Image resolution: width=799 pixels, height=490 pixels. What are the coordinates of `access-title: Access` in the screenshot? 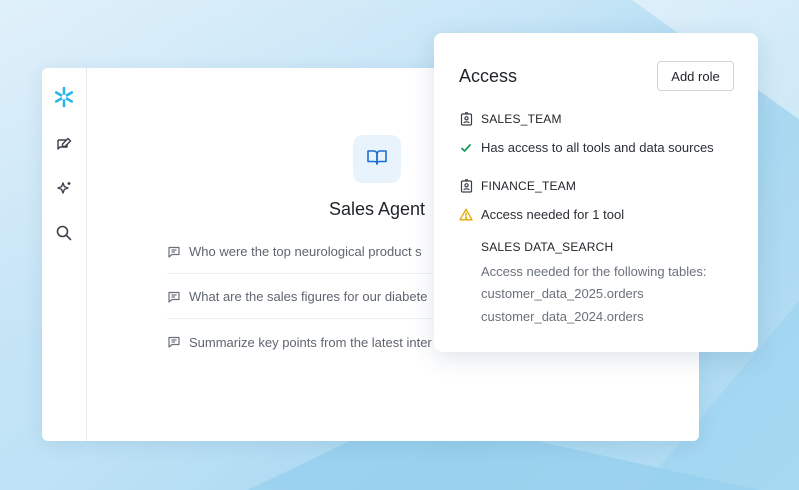 It's located at (488, 76).